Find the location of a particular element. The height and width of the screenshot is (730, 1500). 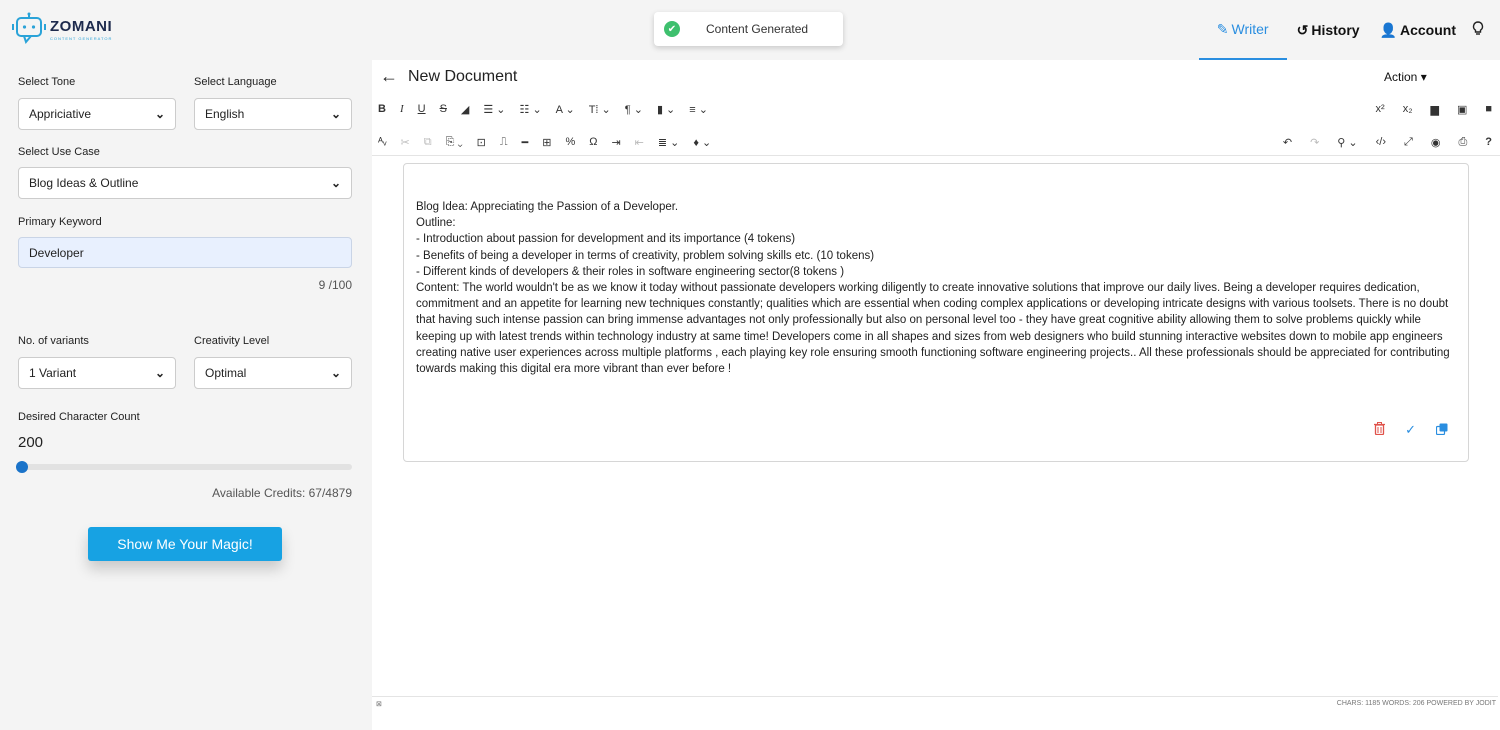

brand-tagline: CONTENT GENERATOR is located at coordinates (81, 38).